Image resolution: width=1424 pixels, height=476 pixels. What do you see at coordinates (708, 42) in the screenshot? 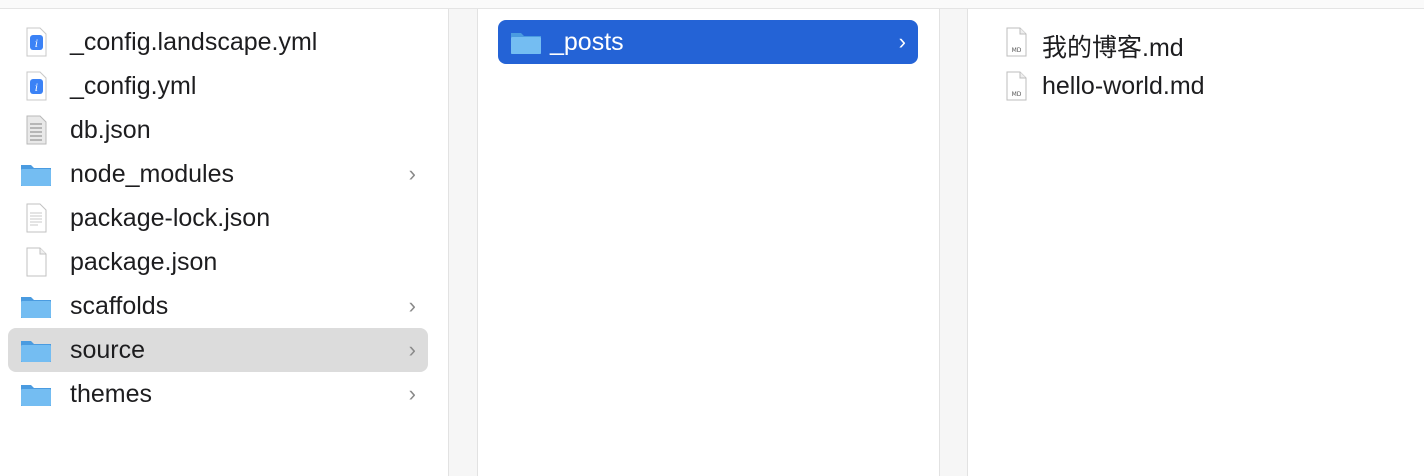
I see `list-item-selected: _posts ›` at bounding box center [708, 42].